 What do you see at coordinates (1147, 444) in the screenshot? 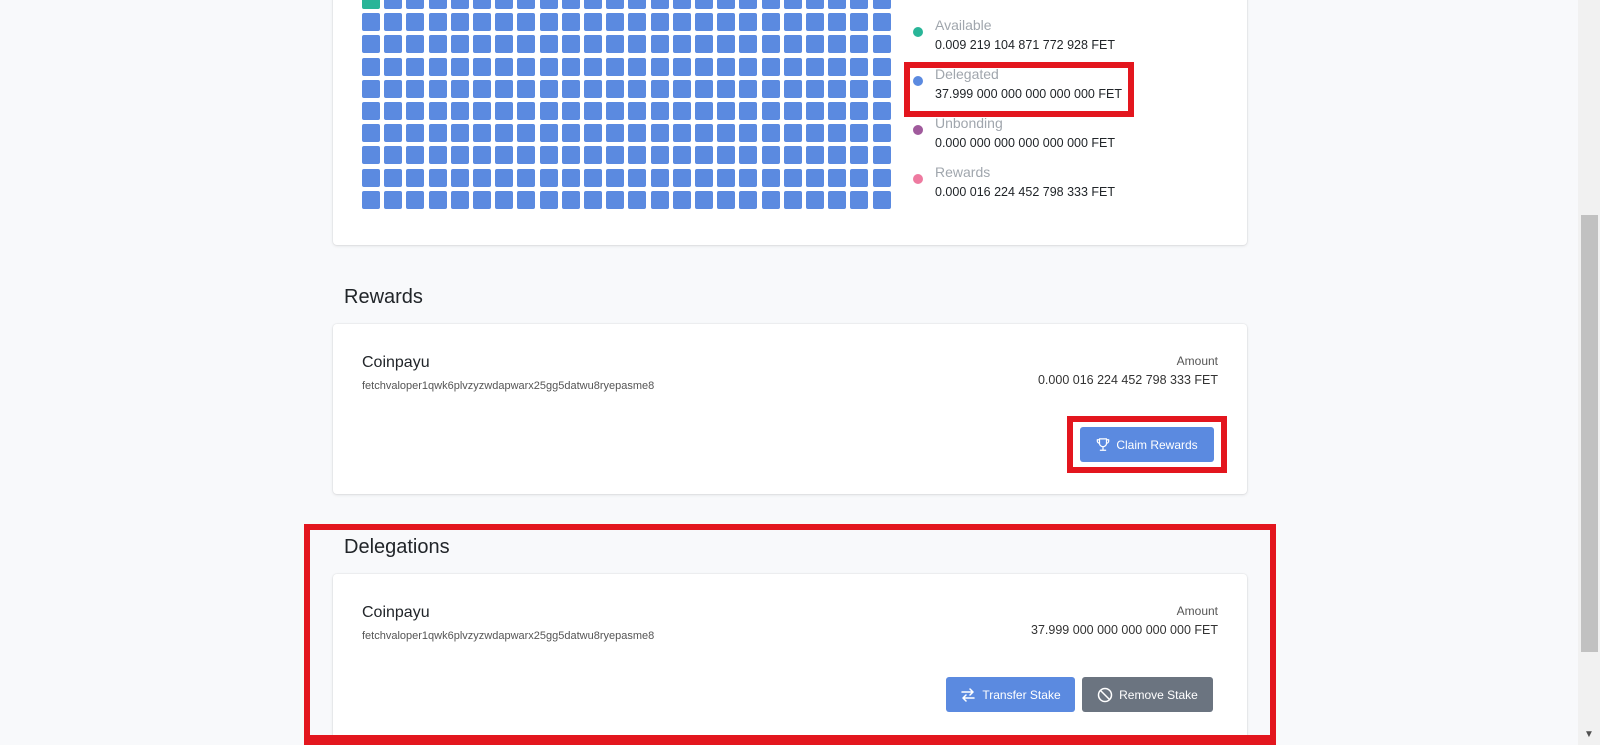
I see `claim-rewards-button: Claim Rewards` at bounding box center [1147, 444].